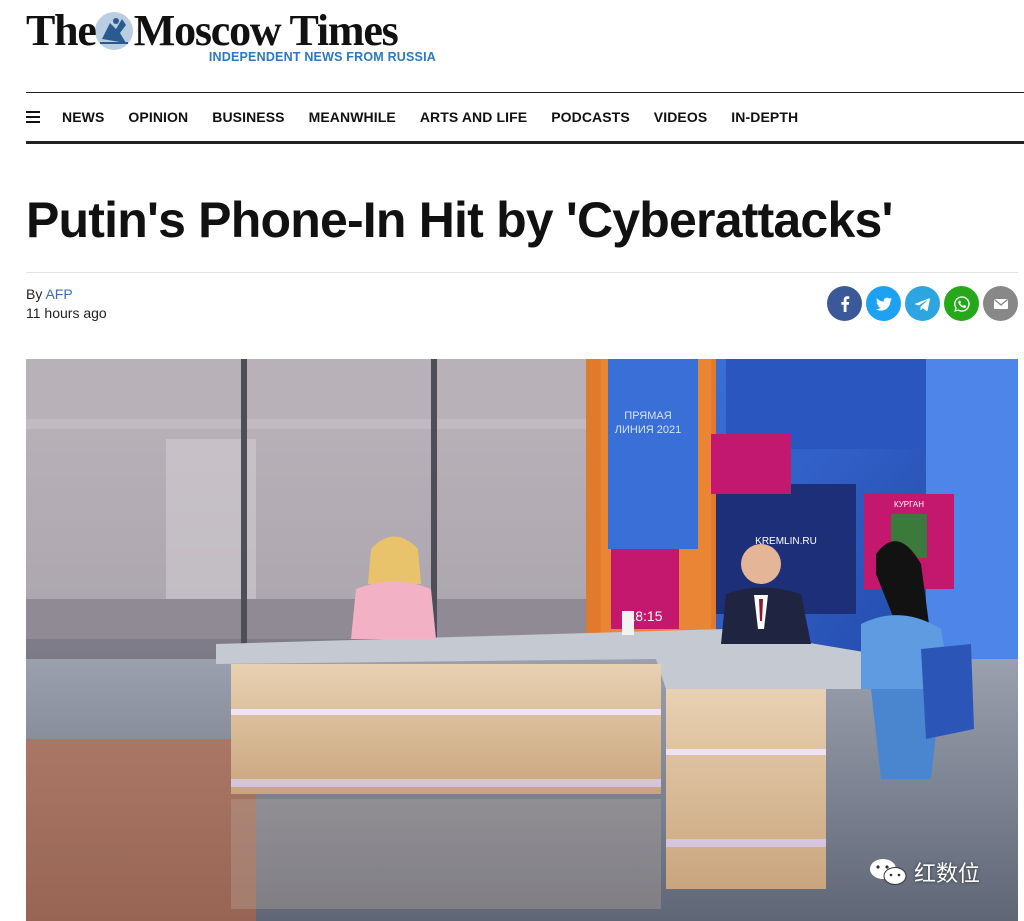 Image resolution: width=1024 pixels, height=921 pixels. Describe the element at coordinates (459, 220) in the screenshot. I see `article-headline: Putin's Phone-In Hit by 'Cyberattacks'` at that location.